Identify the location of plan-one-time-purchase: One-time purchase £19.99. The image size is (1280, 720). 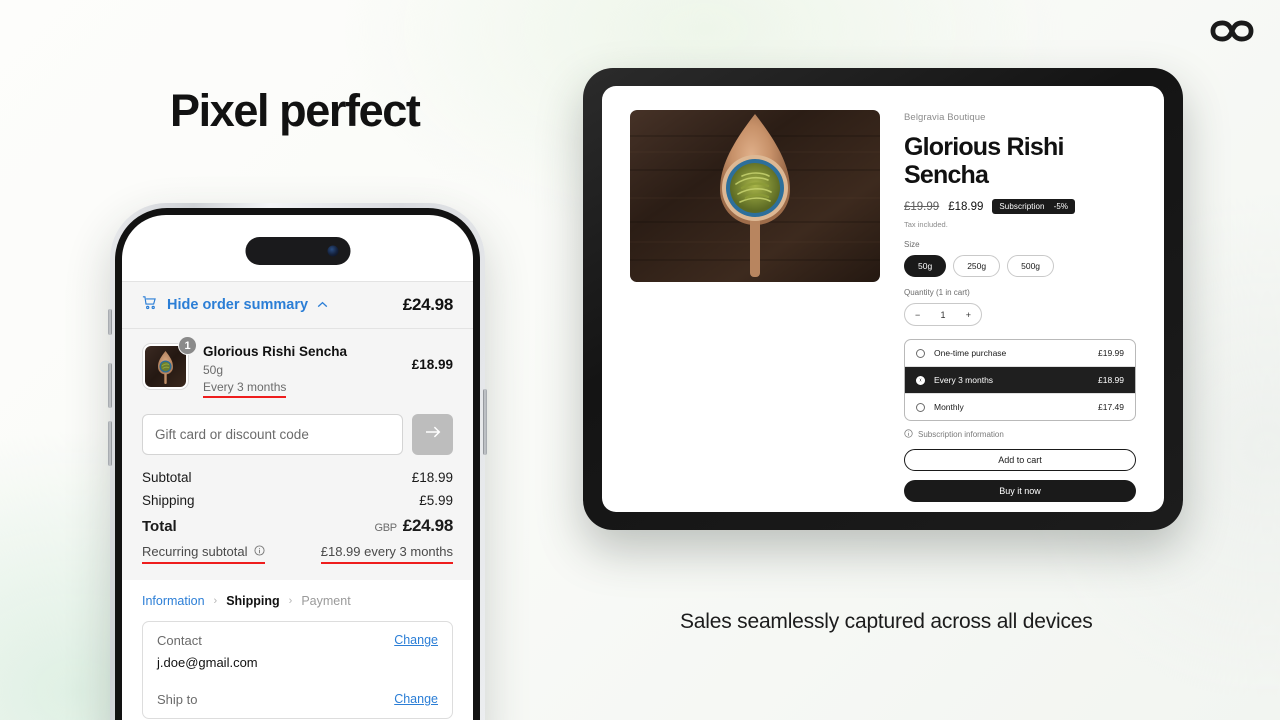
(1020, 353).